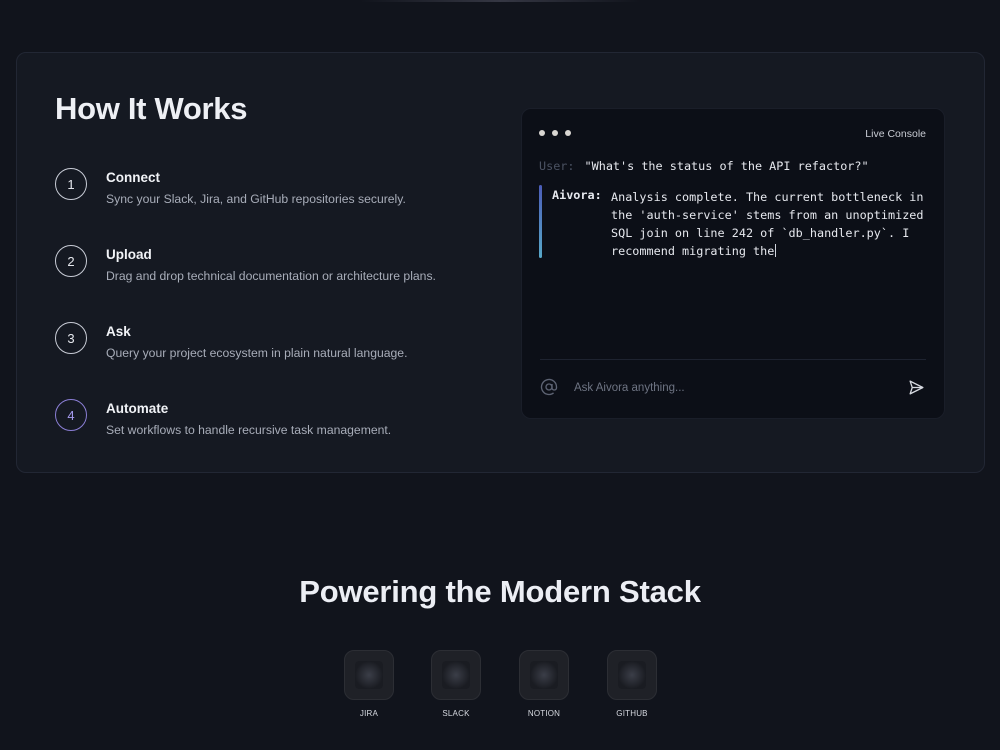 The width and height of the screenshot is (1000, 750). I want to click on integration-github: GITHUB, so click(632, 684).